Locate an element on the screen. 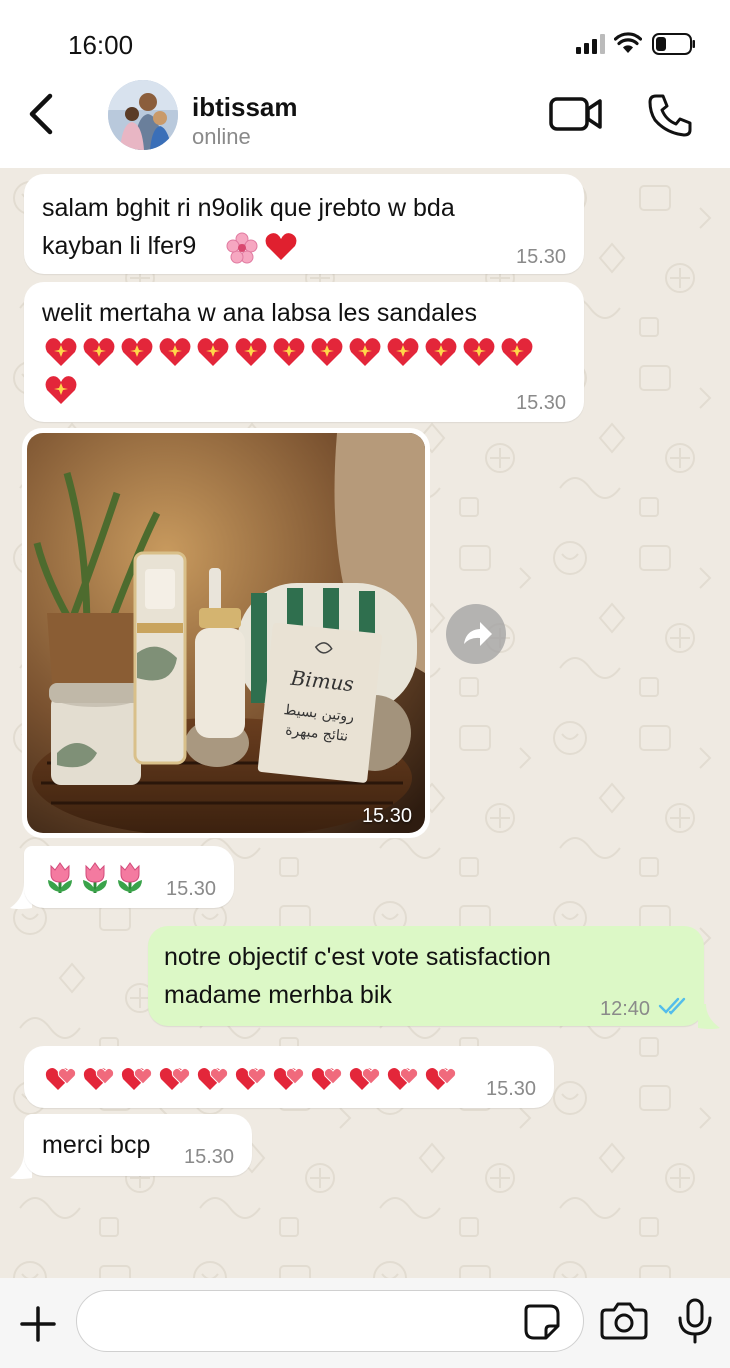 Image resolution: width=730 pixels, height=1368 pixels. back-arrow-icon is located at coordinates (44, 114).